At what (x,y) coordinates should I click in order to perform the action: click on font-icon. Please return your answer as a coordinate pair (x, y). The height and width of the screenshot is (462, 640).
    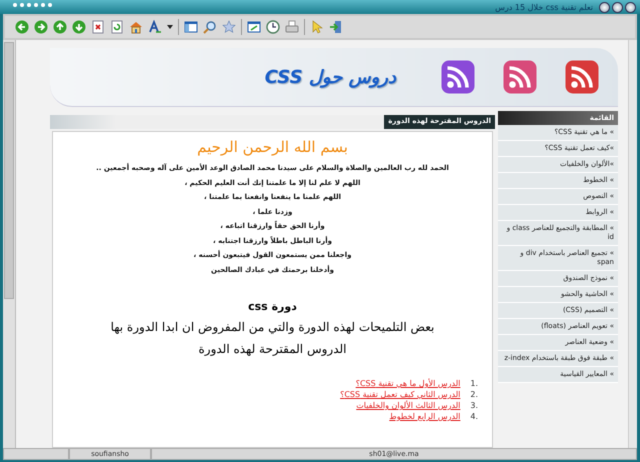
    Looking at the image, I should click on (155, 27).